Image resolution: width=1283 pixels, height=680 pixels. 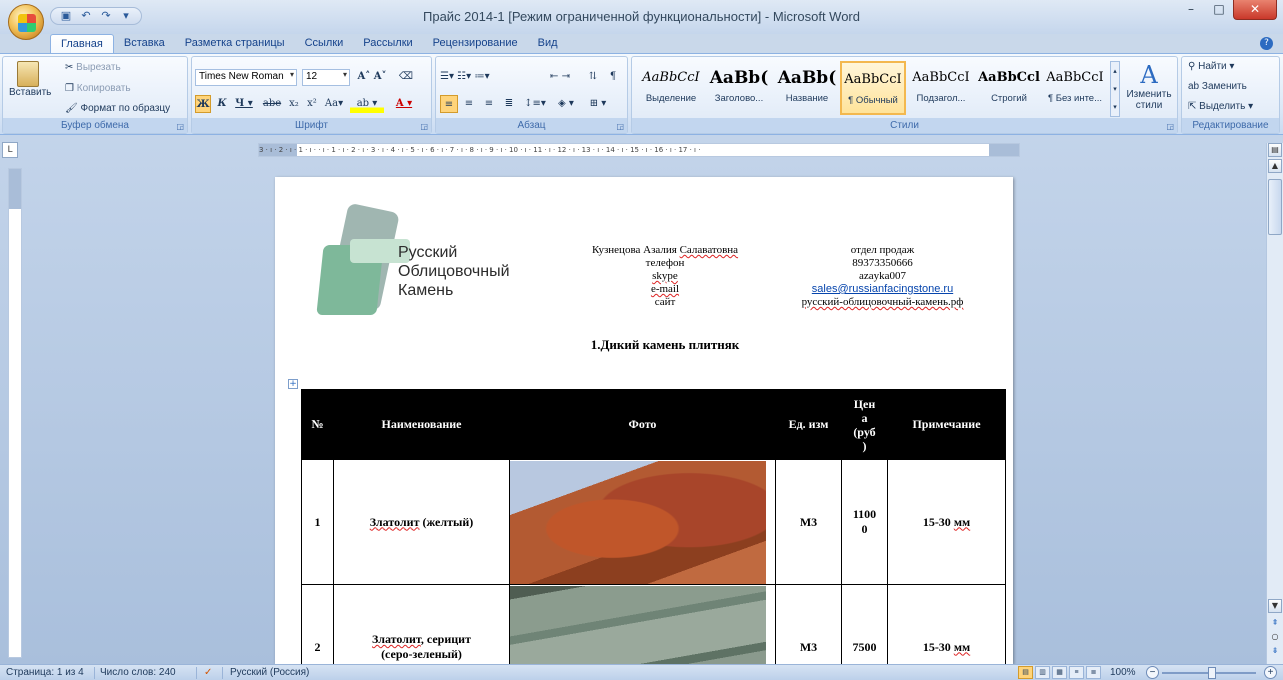 What do you see at coordinates (475, 44) in the screenshot?
I see `tab-review: Рецензирование` at bounding box center [475, 44].